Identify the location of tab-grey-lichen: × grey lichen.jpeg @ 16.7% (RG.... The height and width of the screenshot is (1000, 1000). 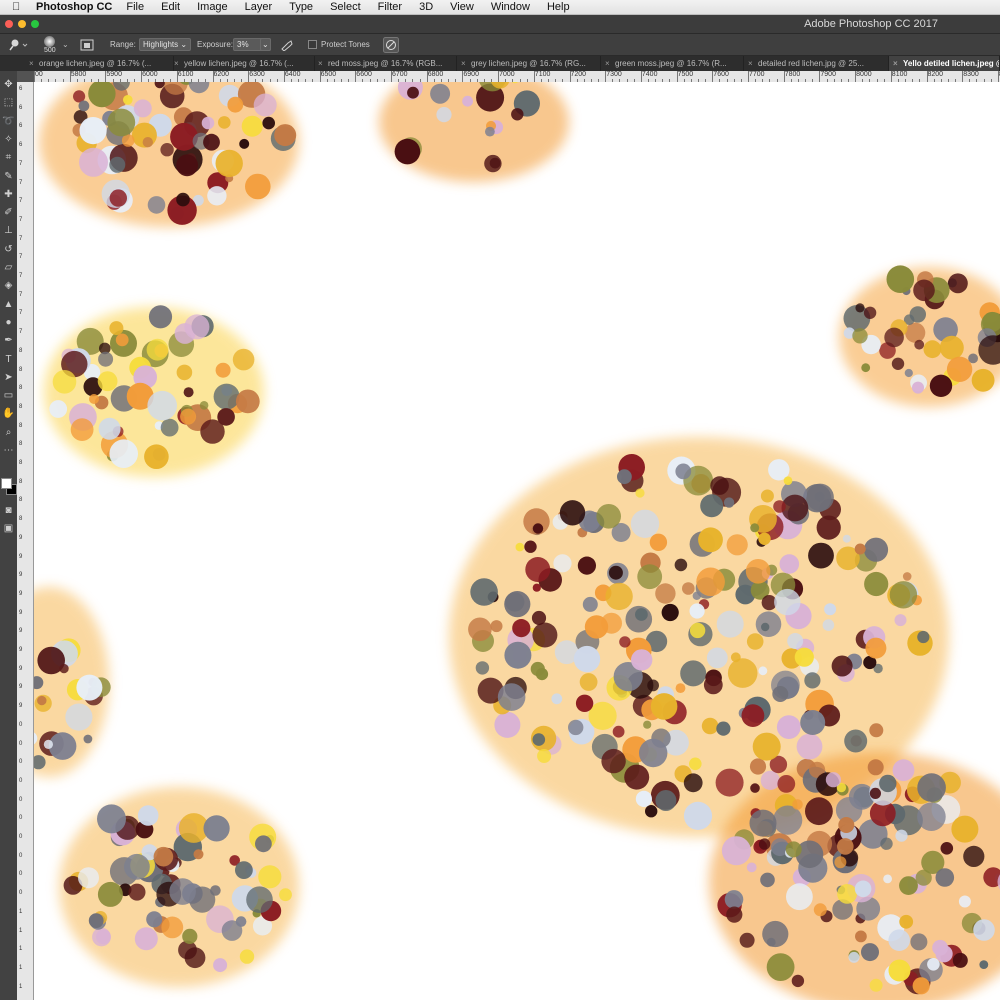
(529, 63).